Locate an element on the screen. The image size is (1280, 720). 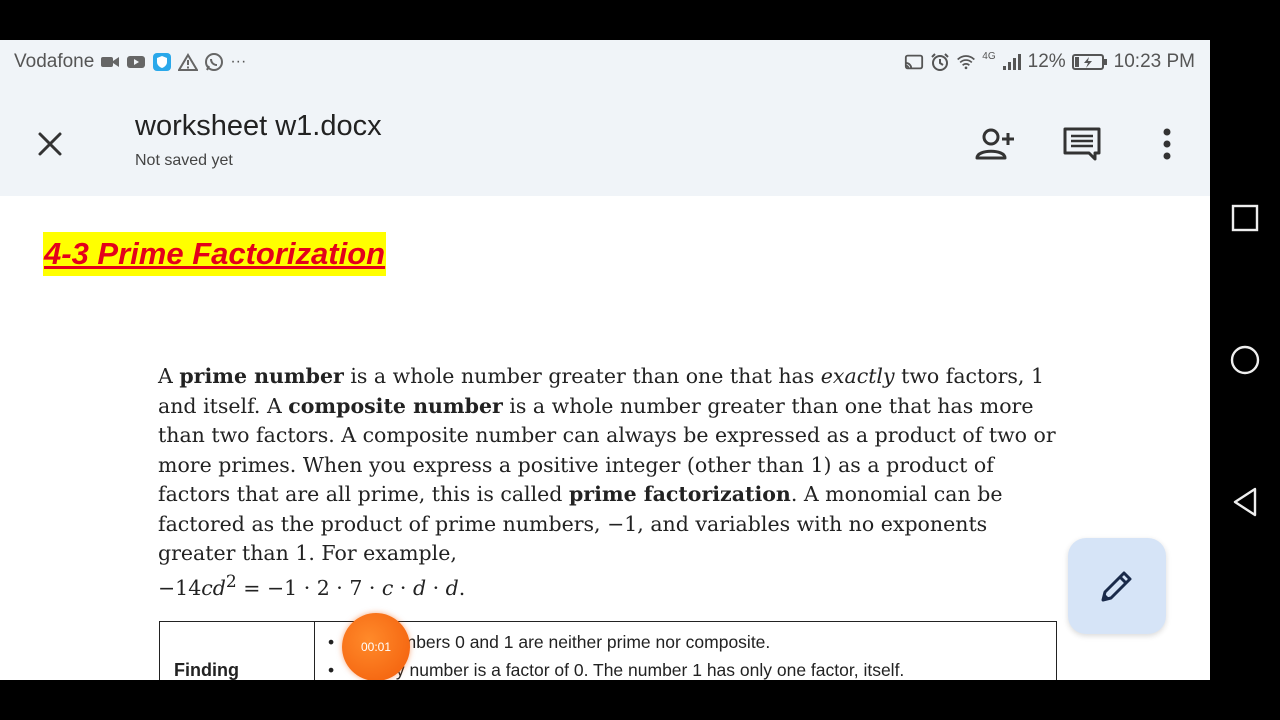
battery-percent: 12% is located at coordinates (1046, 61).